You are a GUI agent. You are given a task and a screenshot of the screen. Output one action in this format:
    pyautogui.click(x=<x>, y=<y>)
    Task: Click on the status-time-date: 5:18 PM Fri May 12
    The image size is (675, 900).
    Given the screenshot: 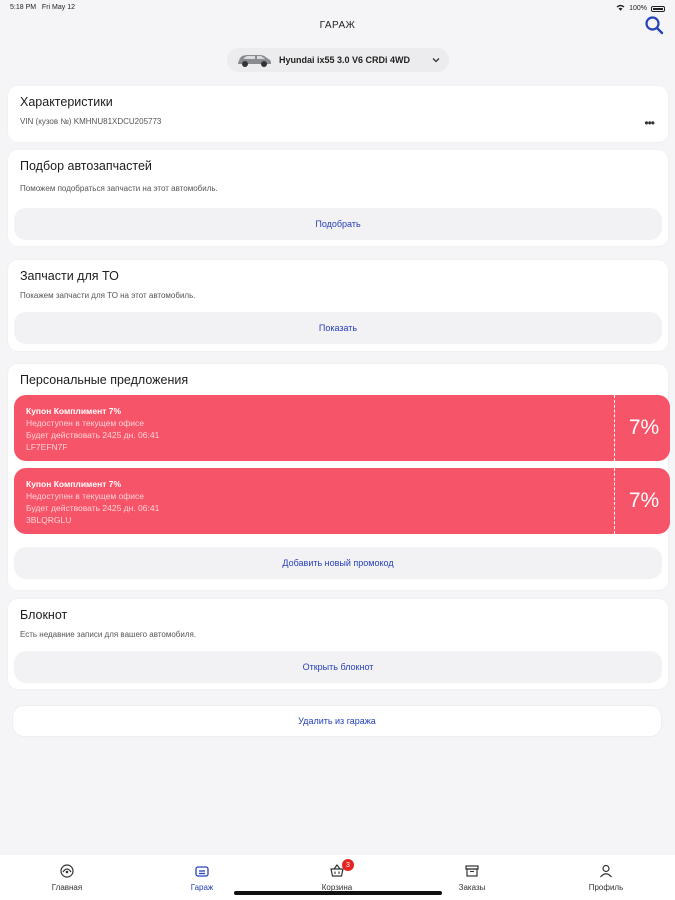 What is the action you would take?
    pyautogui.click(x=42, y=7)
    